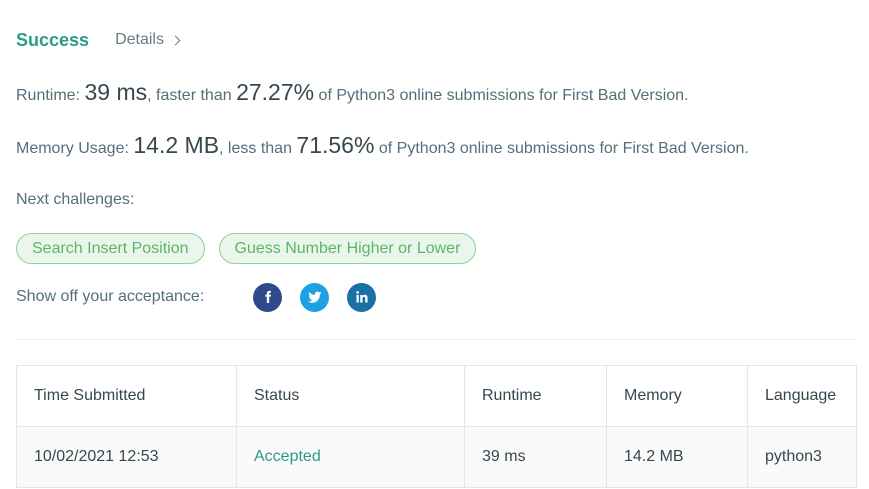  What do you see at coordinates (255, 148) in the screenshot?
I see `memory-comparison: , less than` at bounding box center [255, 148].